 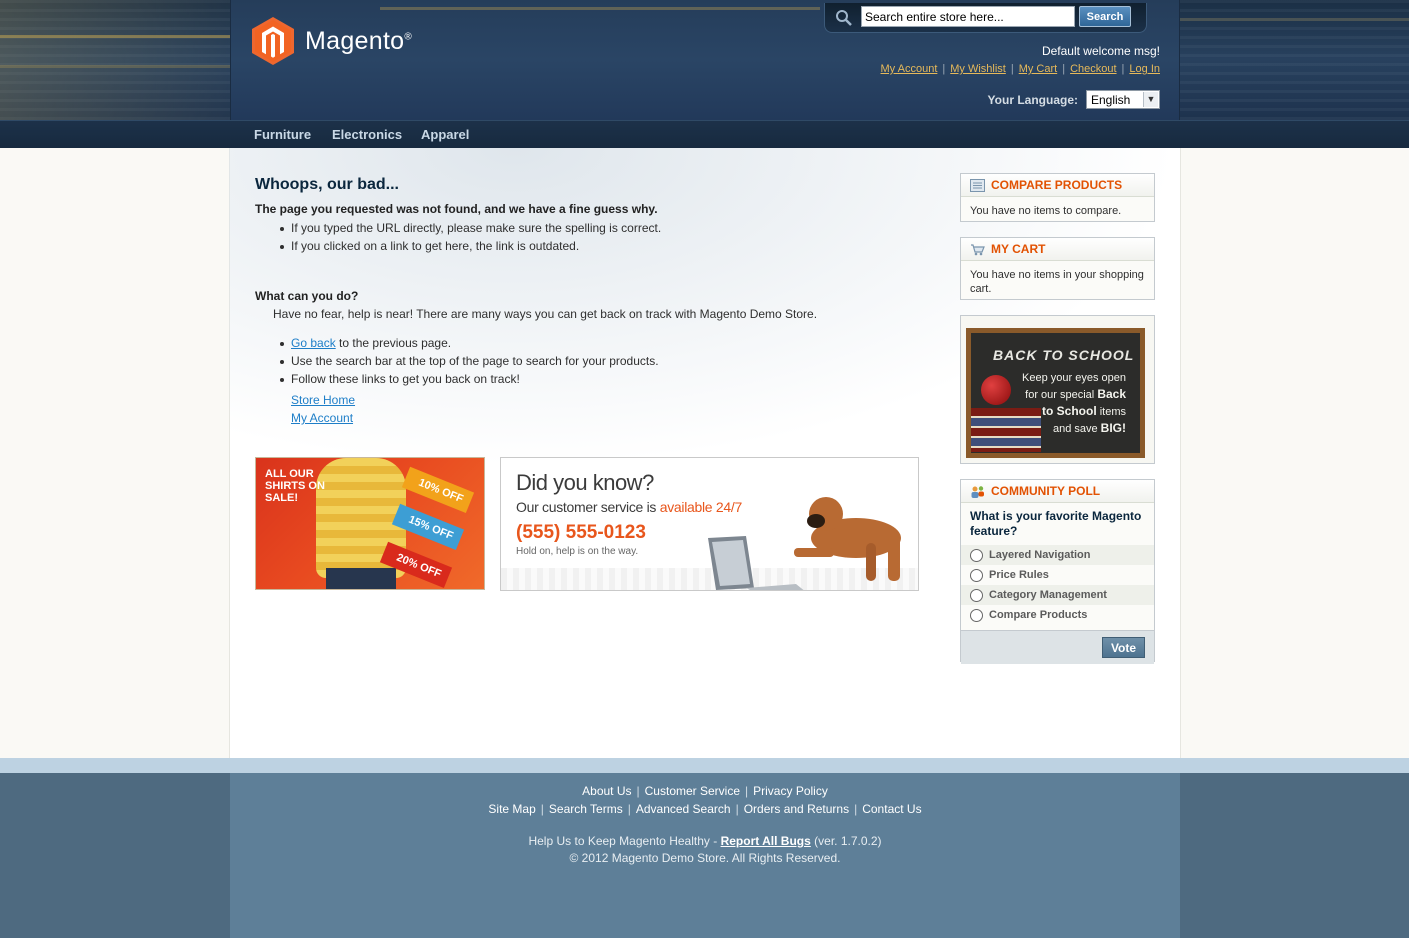 What do you see at coordinates (1100, 51) in the screenshot?
I see `welcome-message: Default welcome msg!` at bounding box center [1100, 51].